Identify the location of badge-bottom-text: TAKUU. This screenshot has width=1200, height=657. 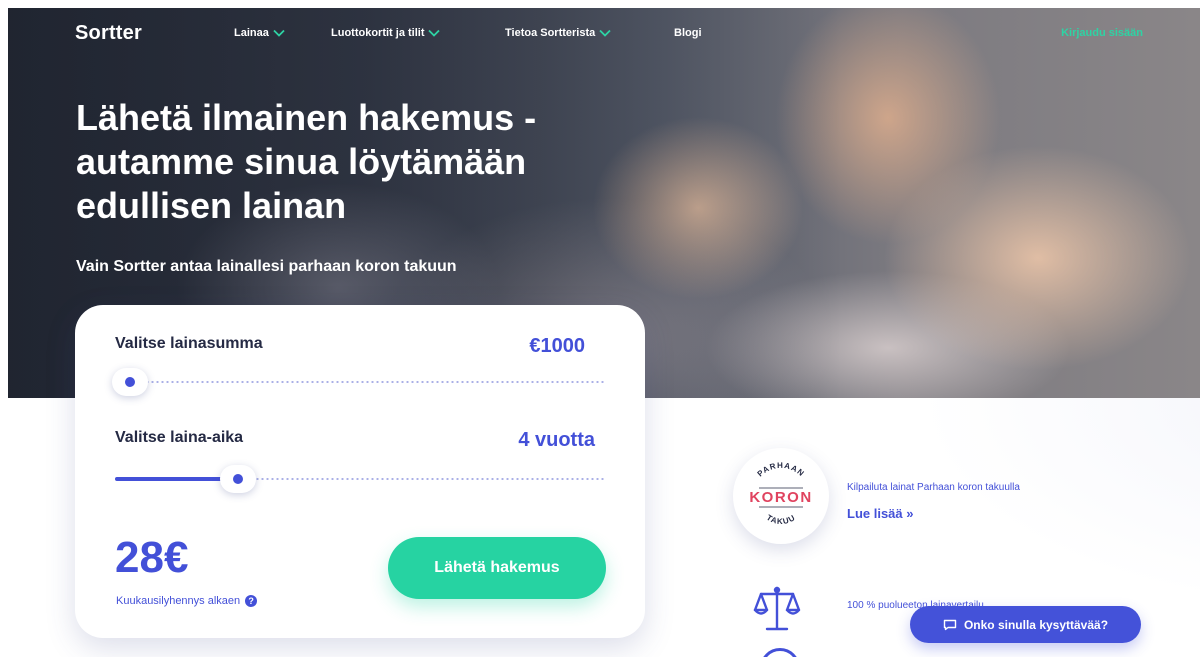
(780, 519).